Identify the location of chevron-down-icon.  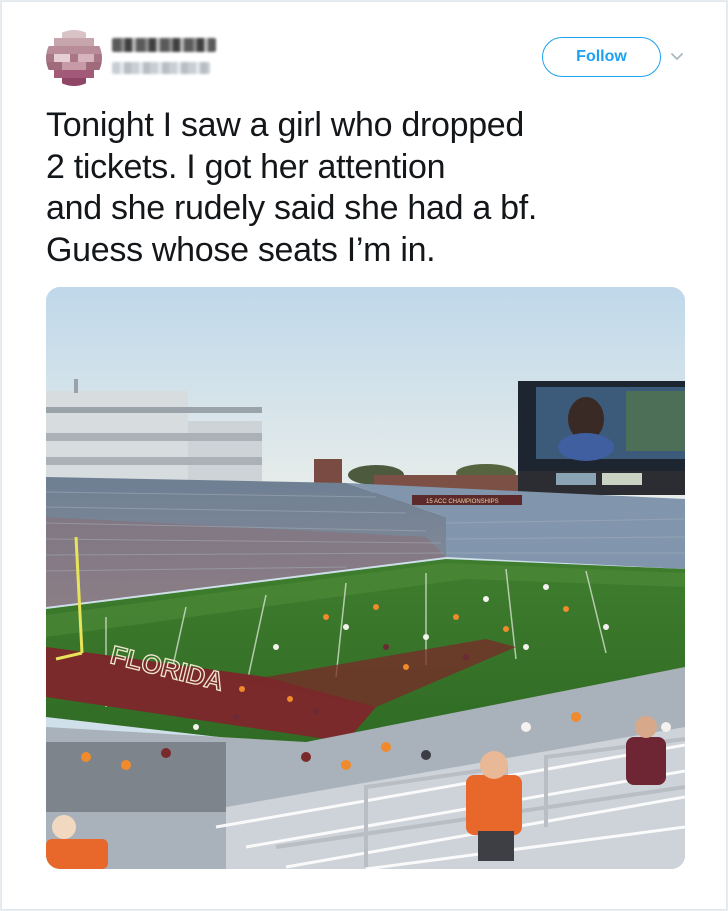
(677, 57).